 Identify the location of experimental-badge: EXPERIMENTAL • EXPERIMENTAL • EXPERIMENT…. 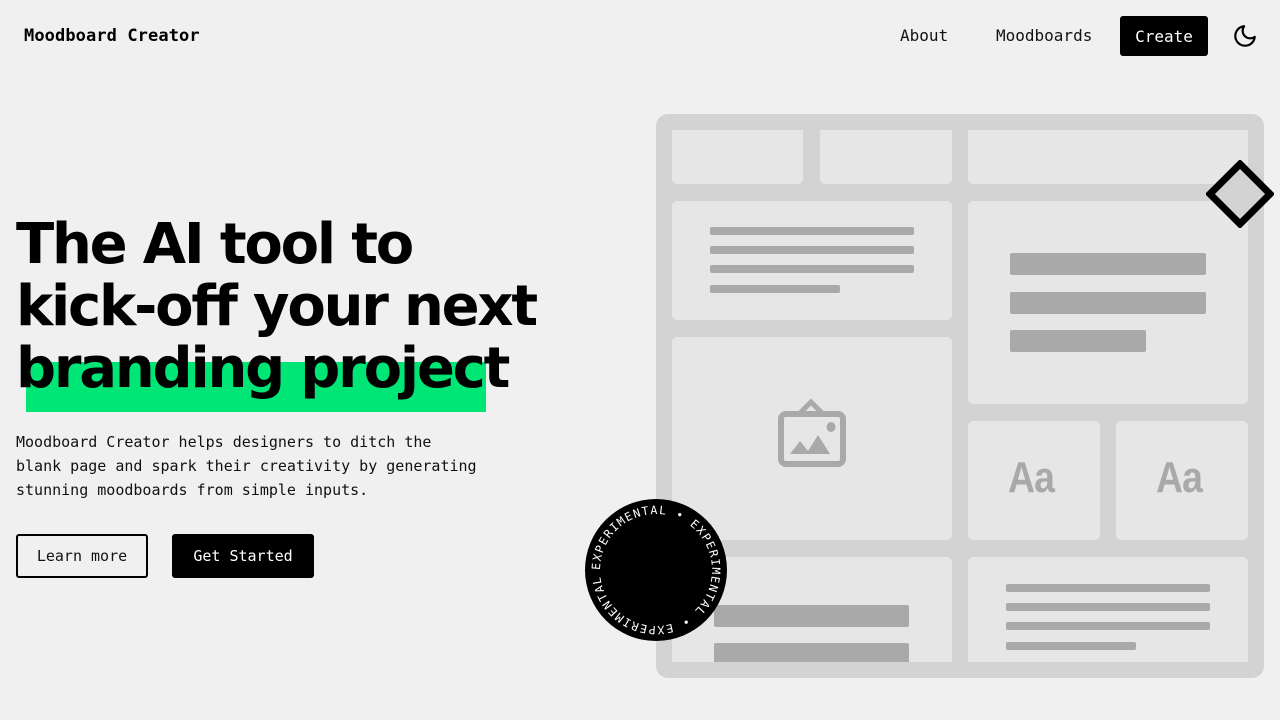
(655, 569).